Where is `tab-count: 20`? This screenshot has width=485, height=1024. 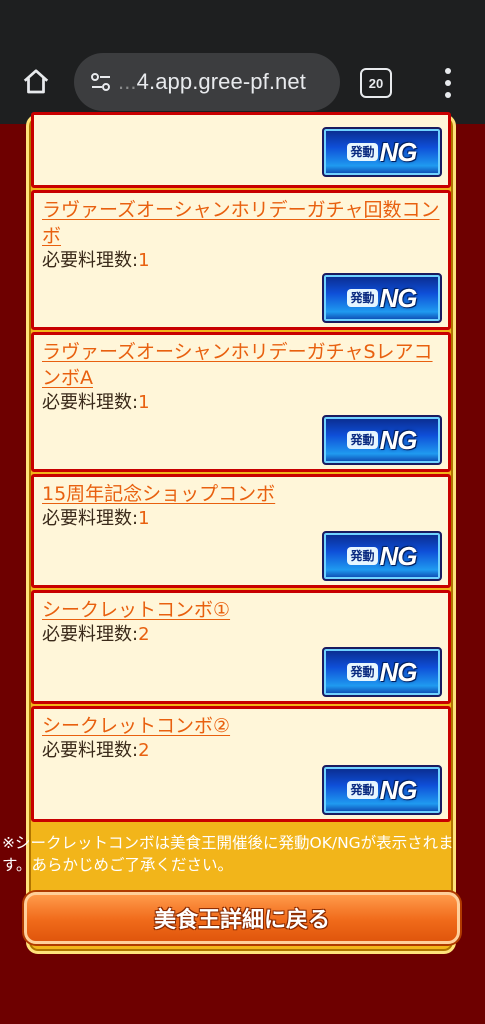
tab-count: 20 is located at coordinates (376, 83).